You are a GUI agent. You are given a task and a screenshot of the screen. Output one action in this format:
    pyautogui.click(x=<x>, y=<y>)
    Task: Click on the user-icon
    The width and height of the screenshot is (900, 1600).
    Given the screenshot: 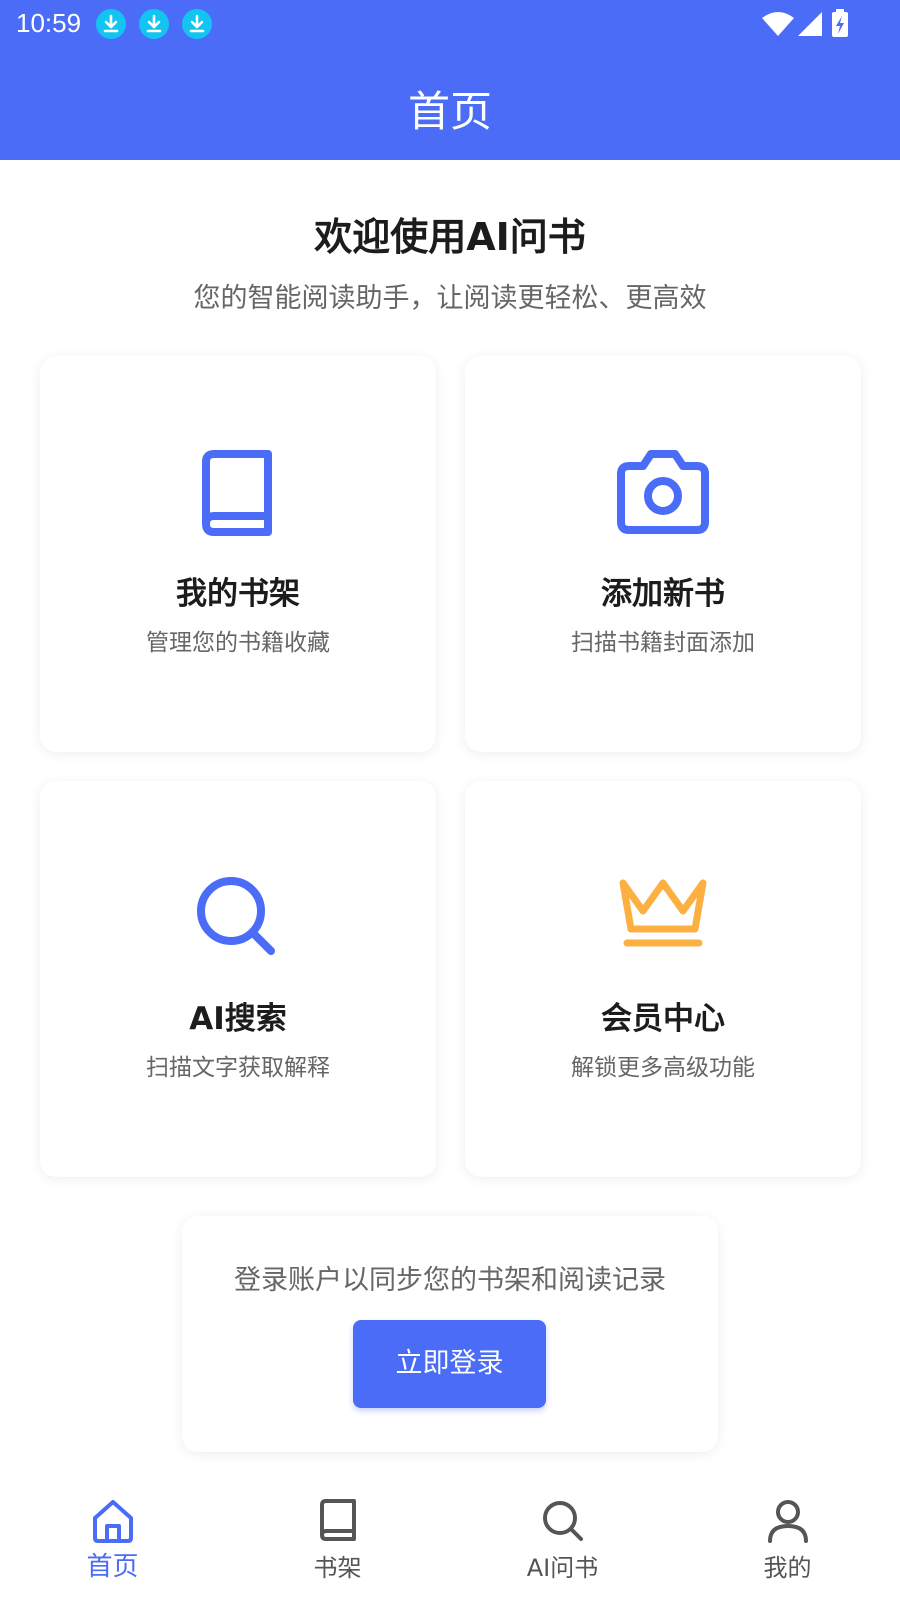 What is the action you would take?
    pyautogui.click(x=787, y=1521)
    